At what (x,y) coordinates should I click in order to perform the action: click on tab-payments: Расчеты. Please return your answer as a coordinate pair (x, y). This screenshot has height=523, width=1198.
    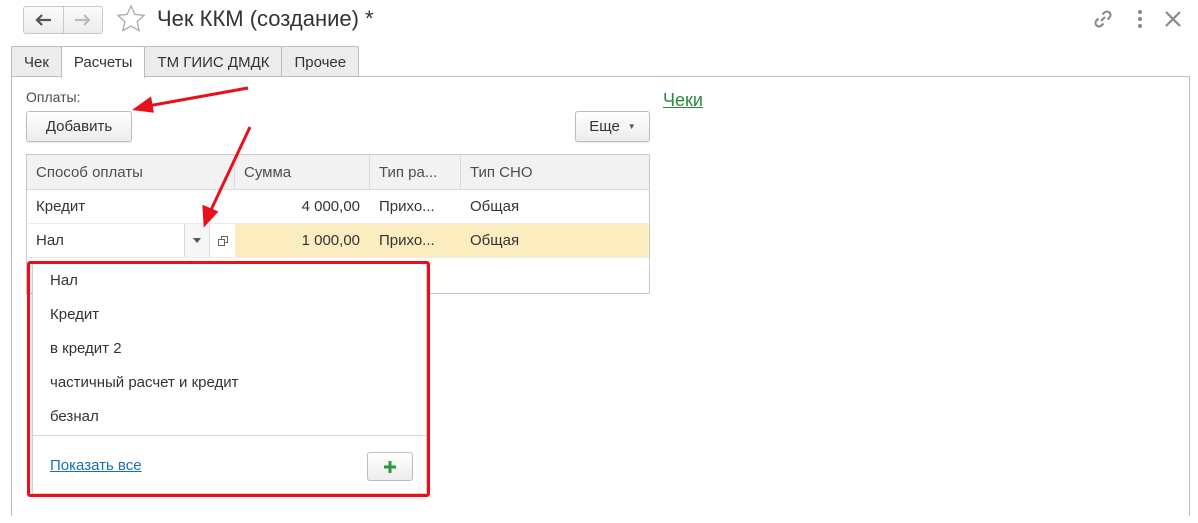
    Looking at the image, I should click on (103, 62).